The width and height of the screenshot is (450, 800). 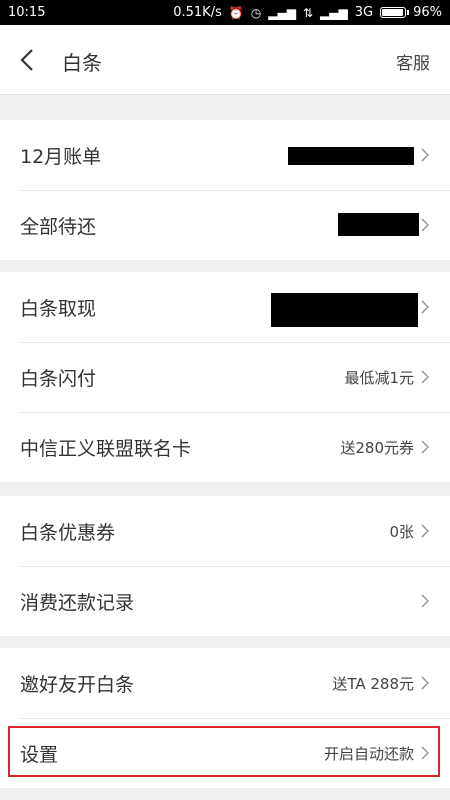 What do you see at coordinates (225, 531) in the screenshot?
I see `row-coupons: 白条优惠券 0张` at bounding box center [225, 531].